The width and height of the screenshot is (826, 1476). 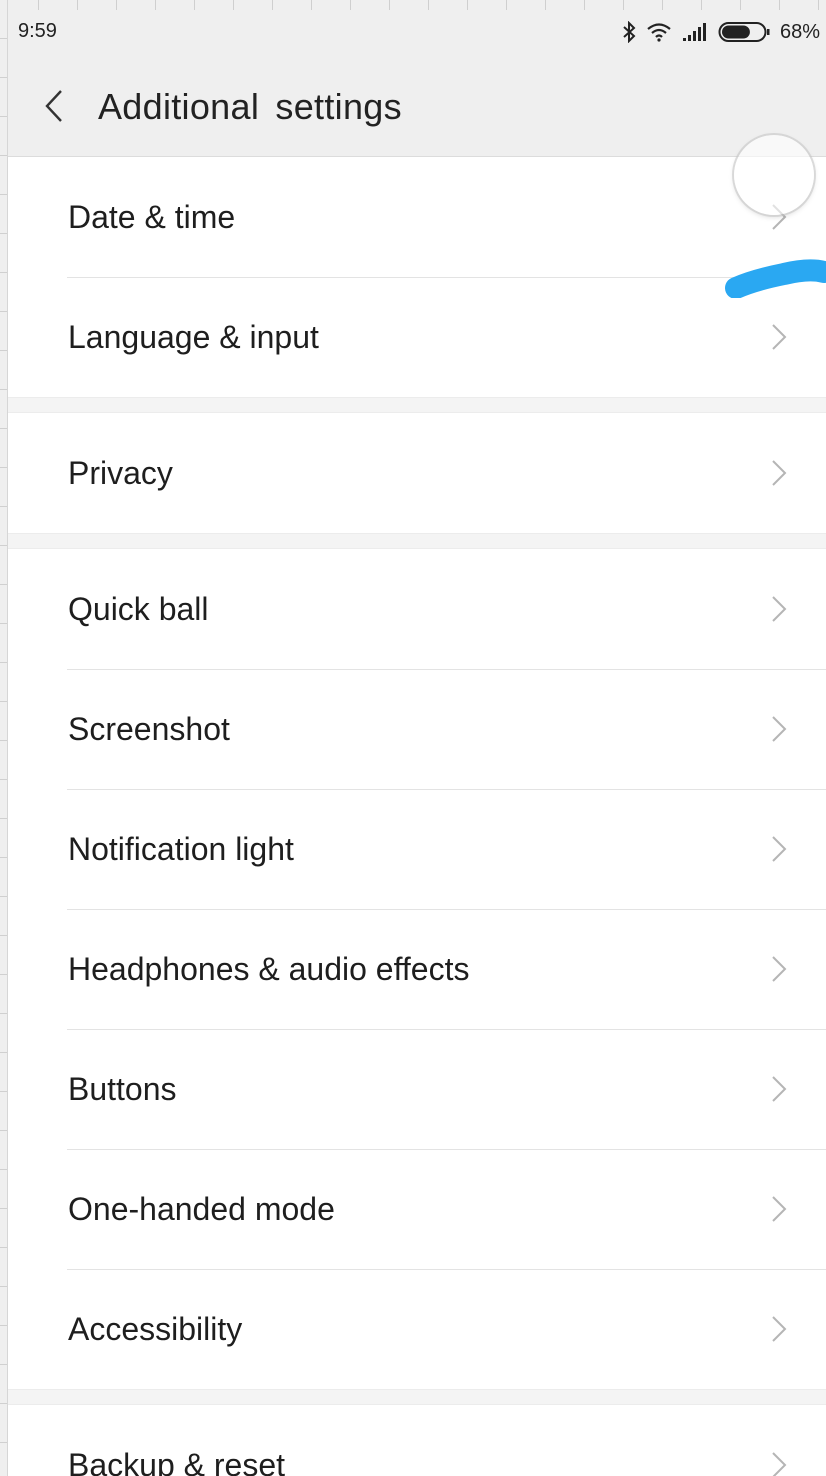 What do you see at coordinates (413, 5) in the screenshot?
I see `top-ruler` at bounding box center [413, 5].